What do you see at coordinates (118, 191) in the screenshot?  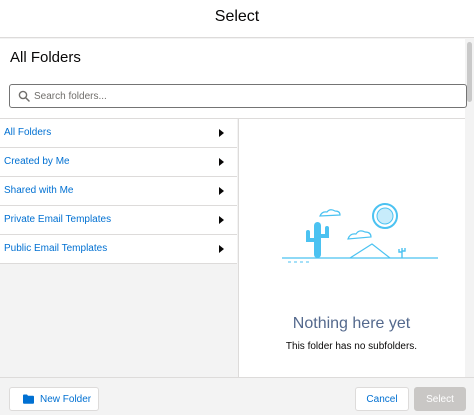 I see `folder-item-shared-with-me: Shared with Me` at bounding box center [118, 191].